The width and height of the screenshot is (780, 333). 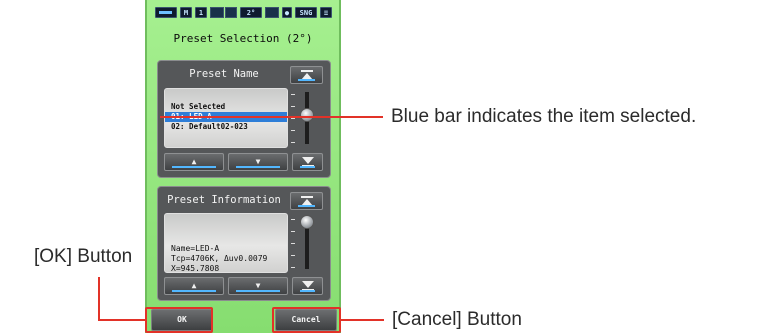 What do you see at coordinates (219, 258) in the screenshot?
I see `info-line: Tcp=4706K, Δuv0.0079` at bounding box center [219, 258].